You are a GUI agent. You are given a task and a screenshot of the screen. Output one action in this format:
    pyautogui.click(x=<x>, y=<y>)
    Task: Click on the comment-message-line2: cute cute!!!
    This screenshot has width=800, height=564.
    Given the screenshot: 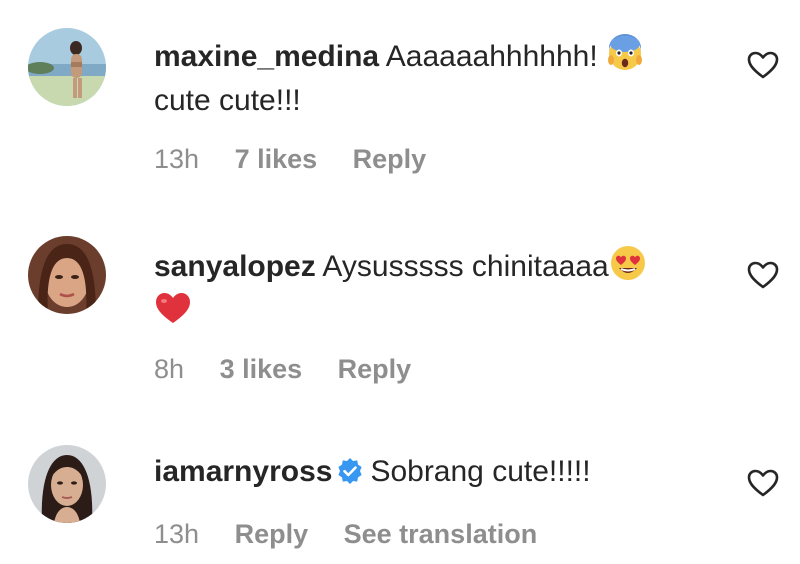 What is the action you would take?
    pyautogui.click(x=227, y=100)
    